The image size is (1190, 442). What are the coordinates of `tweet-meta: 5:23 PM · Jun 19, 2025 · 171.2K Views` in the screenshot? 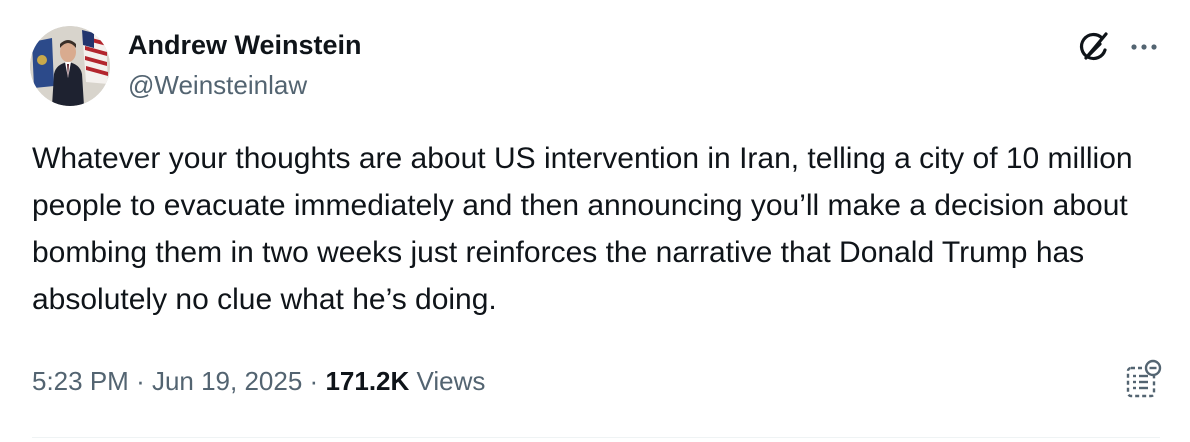 It's located at (258, 381).